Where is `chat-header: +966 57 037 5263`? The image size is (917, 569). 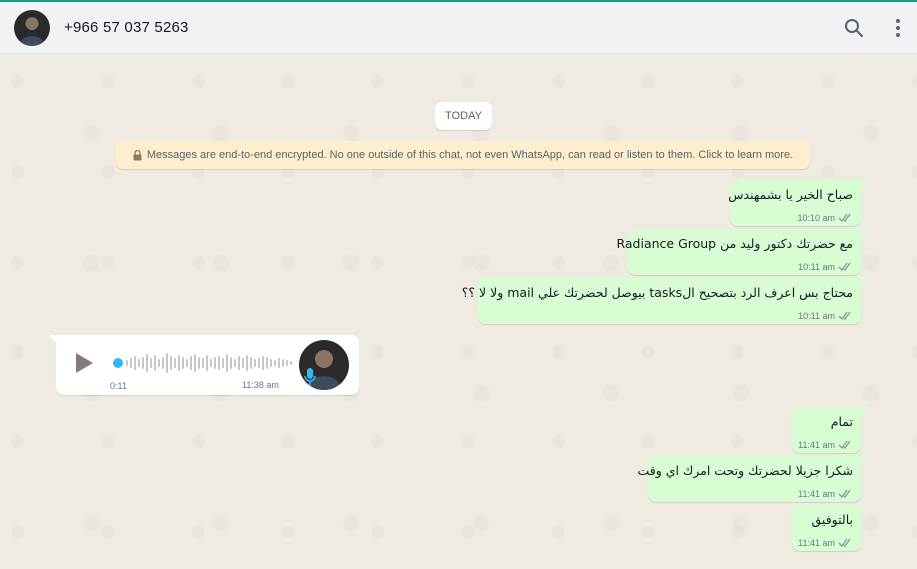 chat-header: +966 57 037 5263 is located at coordinates (458, 28).